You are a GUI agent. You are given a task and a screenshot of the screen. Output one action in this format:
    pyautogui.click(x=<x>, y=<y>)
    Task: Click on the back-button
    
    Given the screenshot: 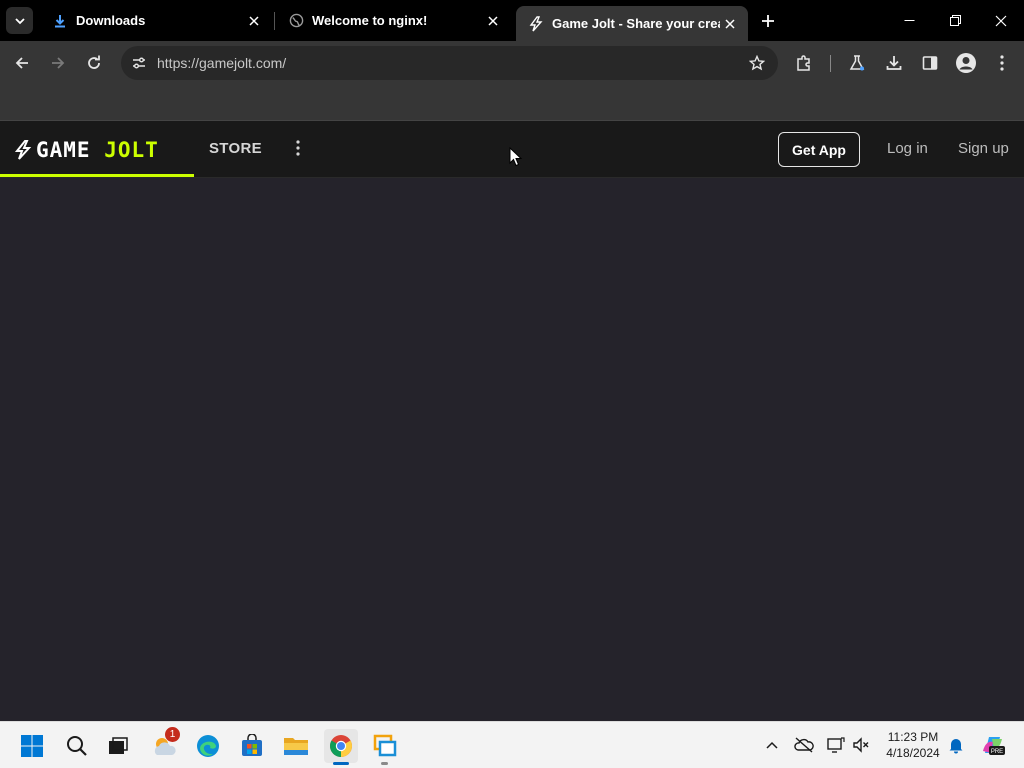 What is the action you would take?
    pyautogui.click(x=22, y=63)
    